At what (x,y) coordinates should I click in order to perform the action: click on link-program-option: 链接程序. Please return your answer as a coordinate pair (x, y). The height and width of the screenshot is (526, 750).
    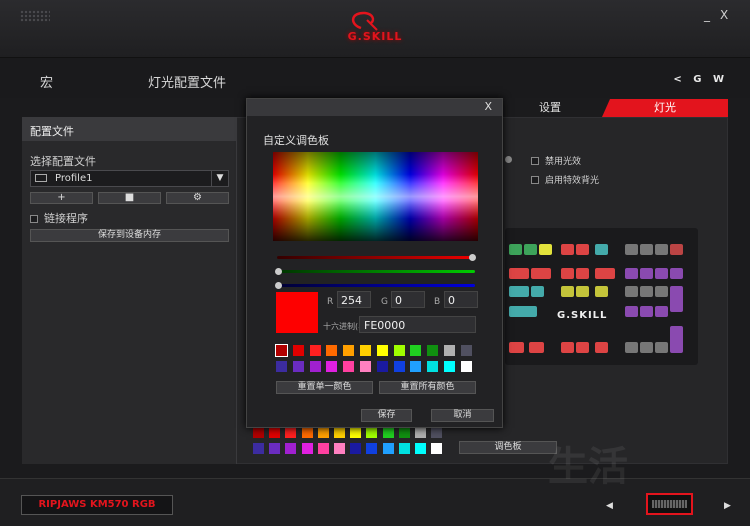
    Looking at the image, I should click on (59, 218).